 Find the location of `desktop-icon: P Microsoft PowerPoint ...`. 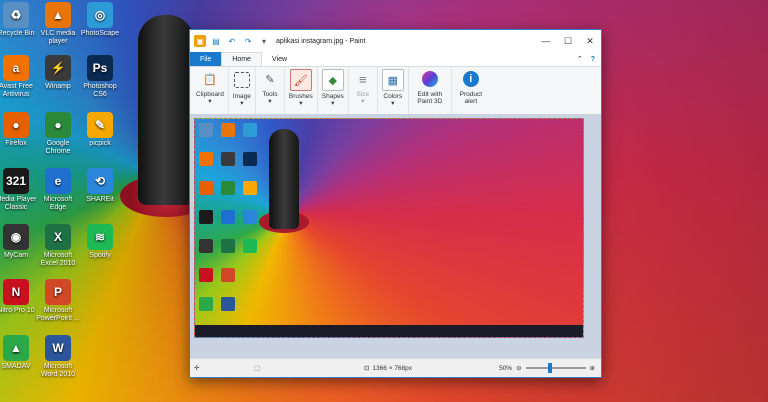

desktop-icon: P Microsoft PowerPoint ... is located at coordinates (58, 301).